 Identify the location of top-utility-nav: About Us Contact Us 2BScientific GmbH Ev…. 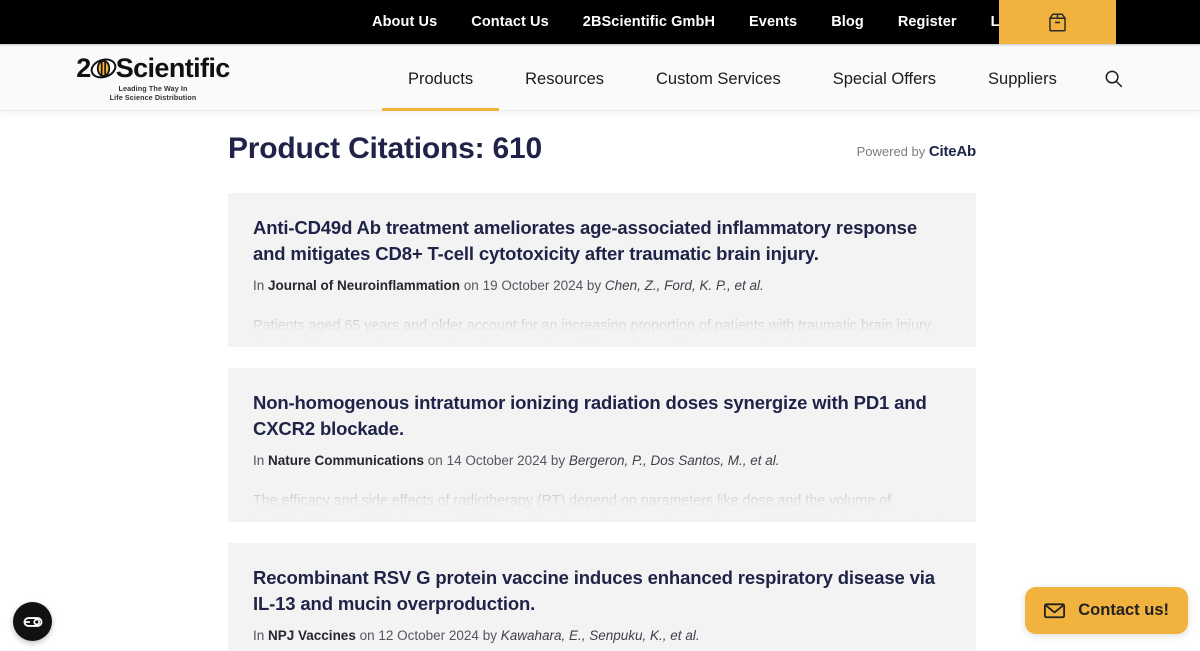
(701, 22).